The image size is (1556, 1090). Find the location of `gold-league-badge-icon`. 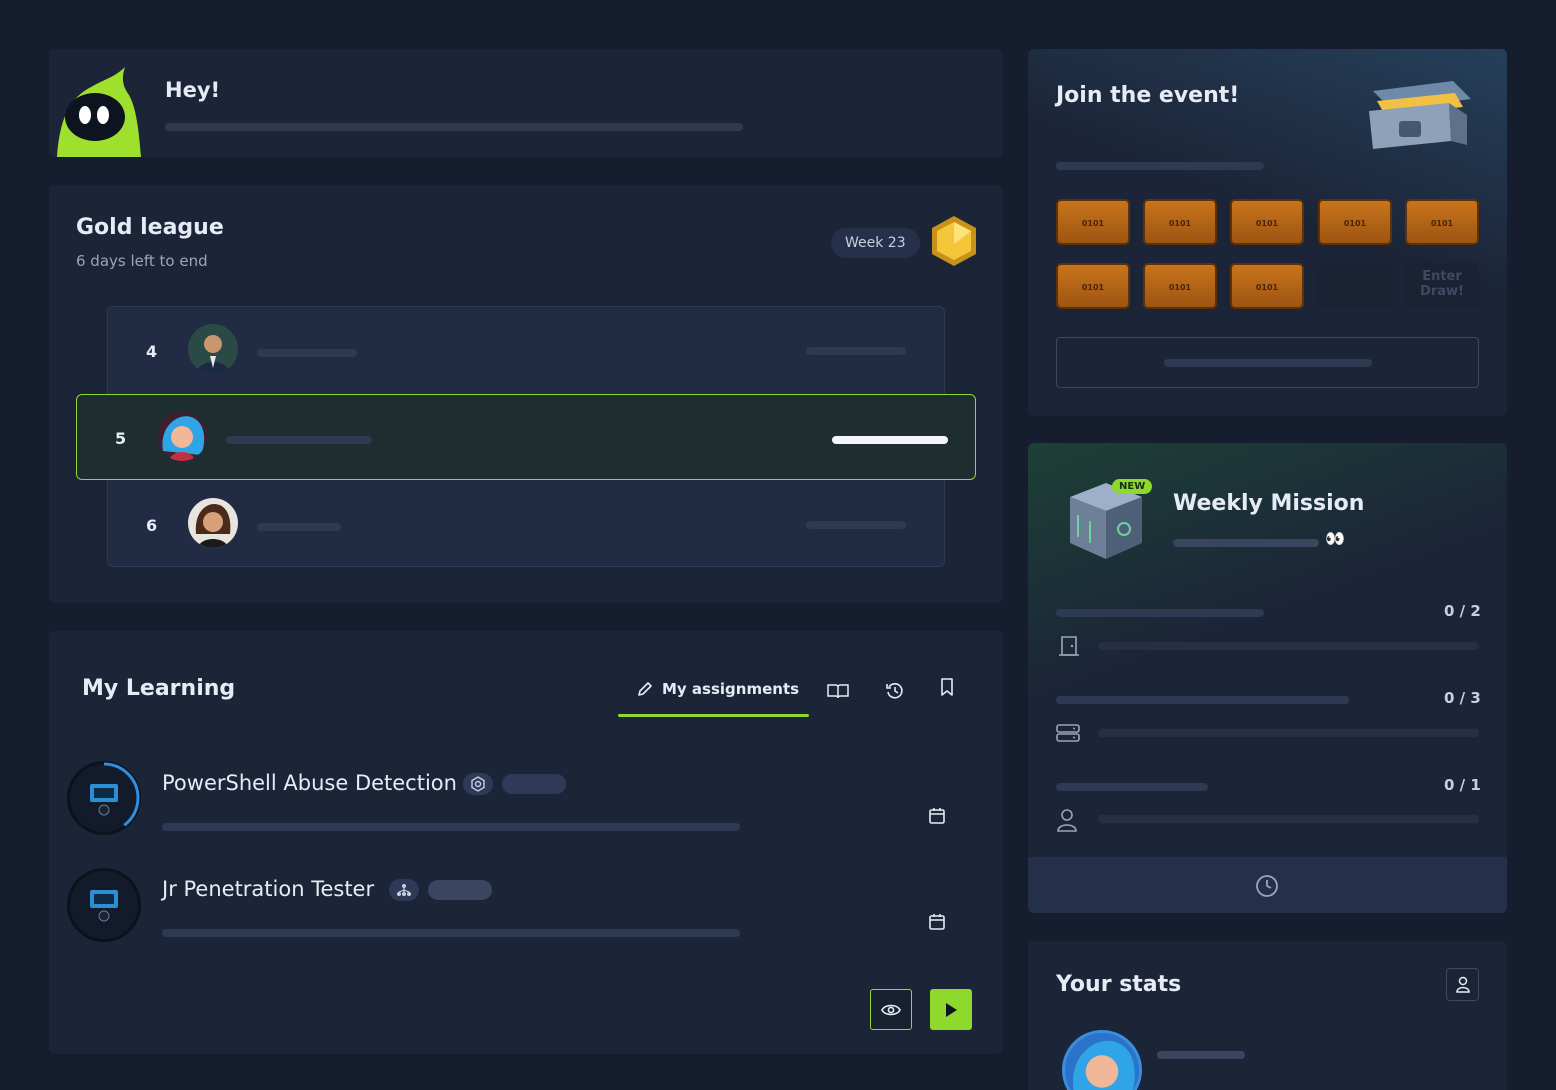

gold-league-badge-icon is located at coordinates (954, 241).